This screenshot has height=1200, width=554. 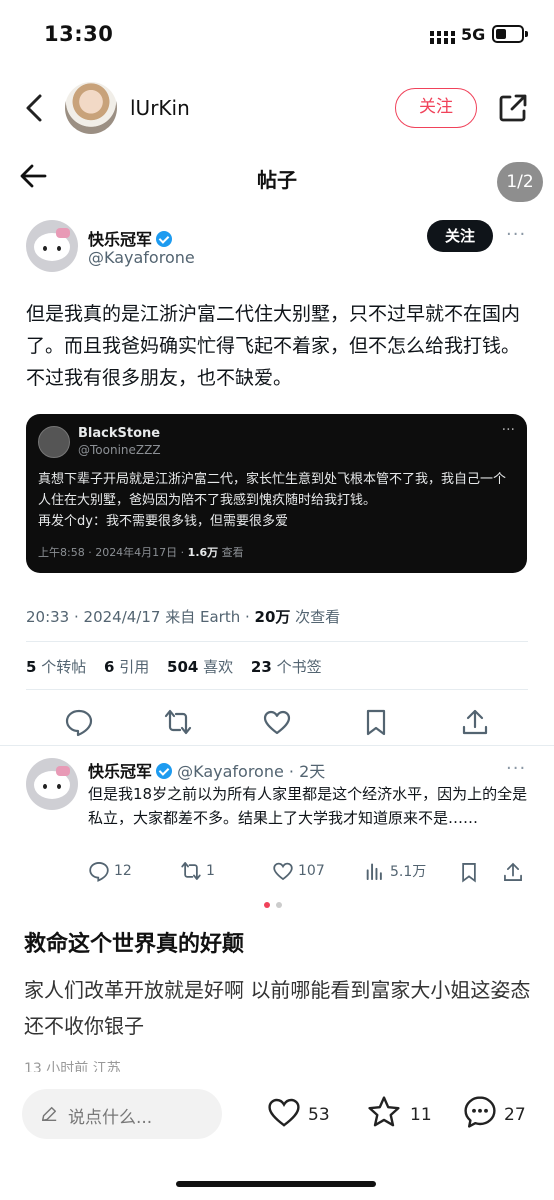 What do you see at coordinates (395, 873) in the screenshot?
I see `reply-view-count: 5.1万` at bounding box center [395, 873].